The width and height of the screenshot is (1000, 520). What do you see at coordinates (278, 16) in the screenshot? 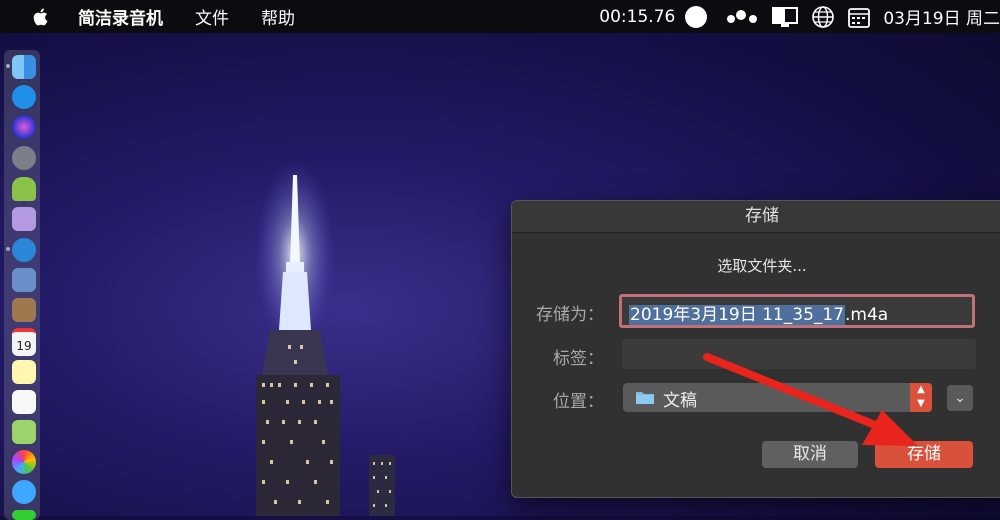
I see `help-menu: 帮助` at bounding box center [278, 16].